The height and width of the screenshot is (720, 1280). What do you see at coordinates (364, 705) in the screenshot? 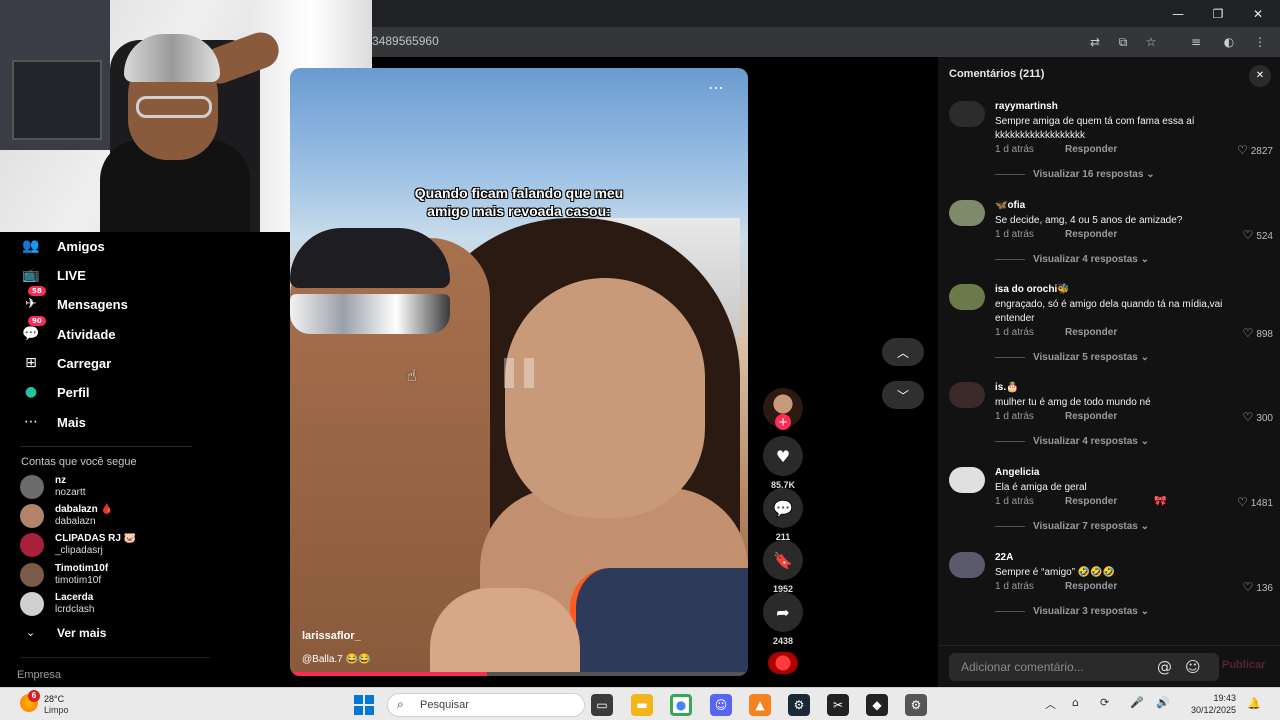
I see `windows-start-icon` at bounding box center [364, 705].